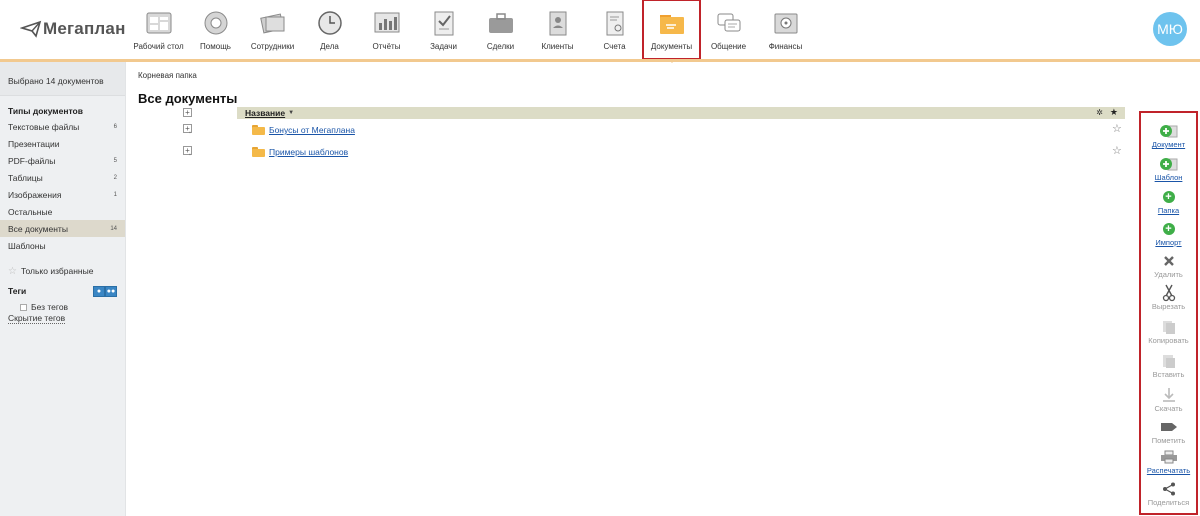 The height and width of the screenshot is (516, 1200). What do you see at coordinates (443, 23) in the screenshot?
I see `tasks-checklist-icon` at bounding box center [443, 23].